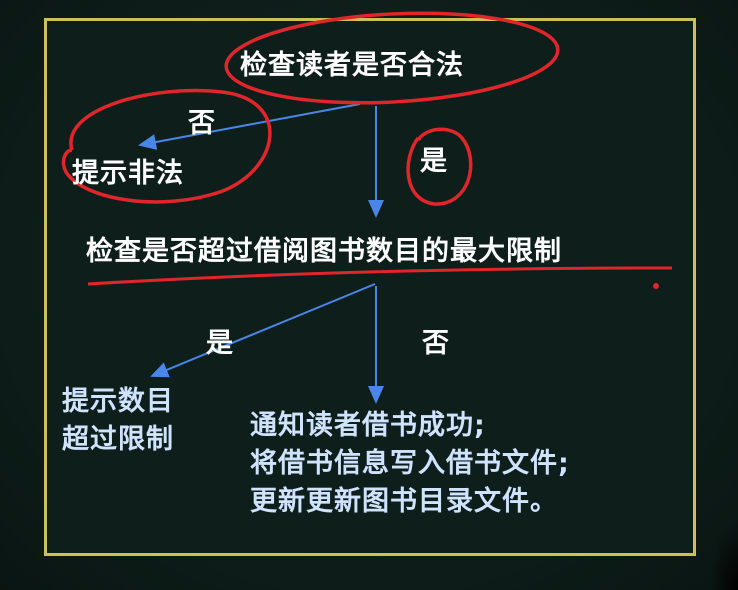 The height and width of the screenshot is (590, 738). I want to click on underline-check-limit, so click(380, 276).